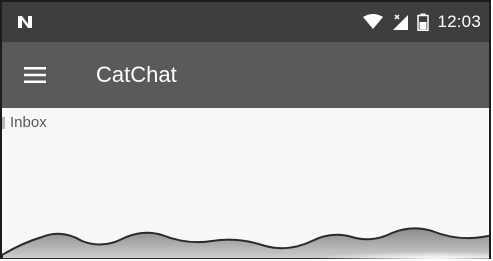 The height and width of the screenshot is (261, 493). I want to click on status-icons: 12:03, so click(422, 22).